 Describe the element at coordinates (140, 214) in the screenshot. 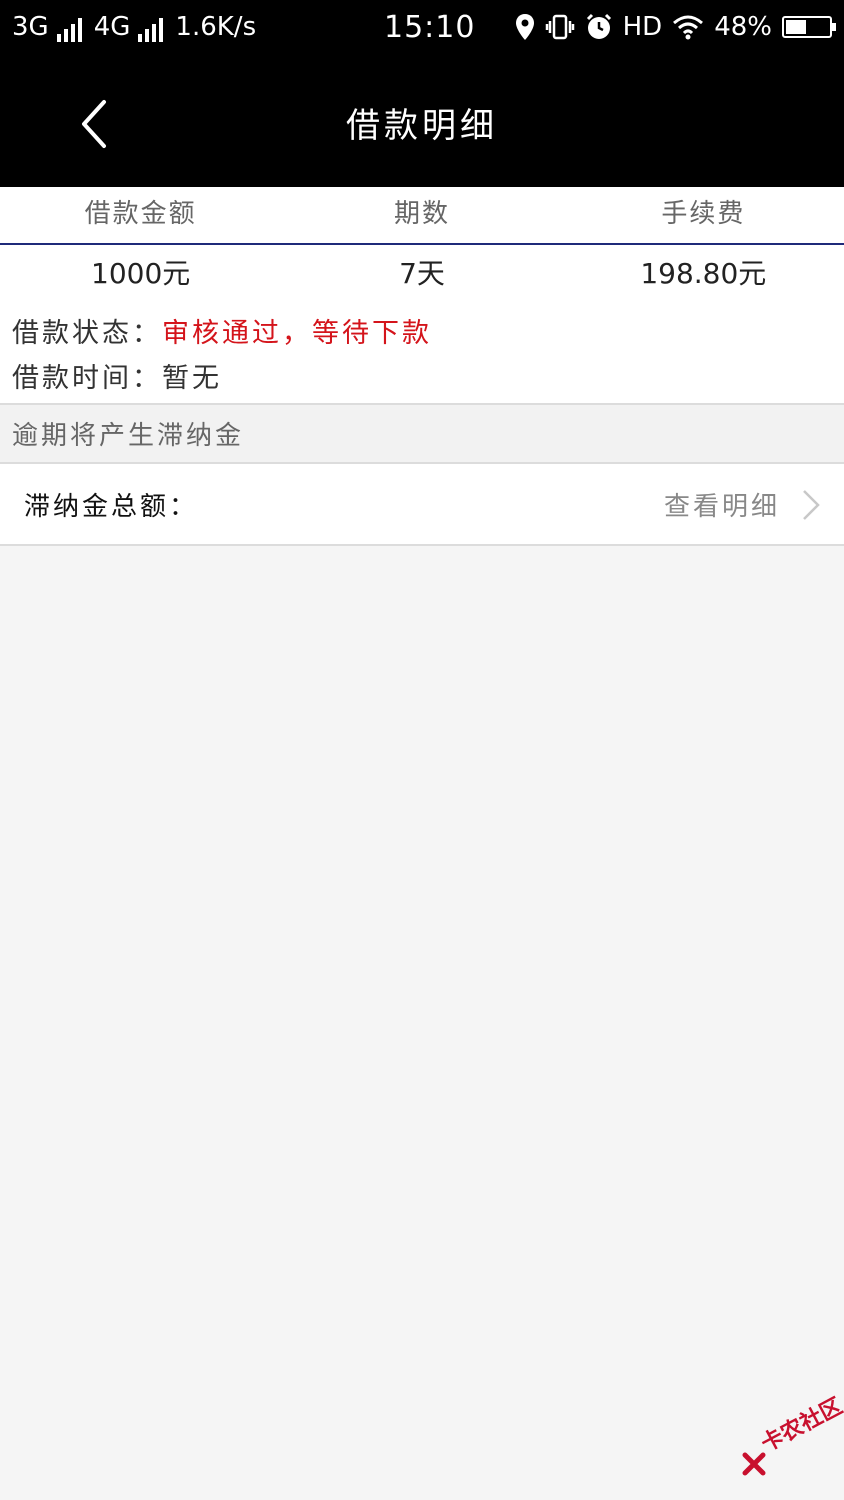

I see `header-loan-amount: 借款金额` at that location.